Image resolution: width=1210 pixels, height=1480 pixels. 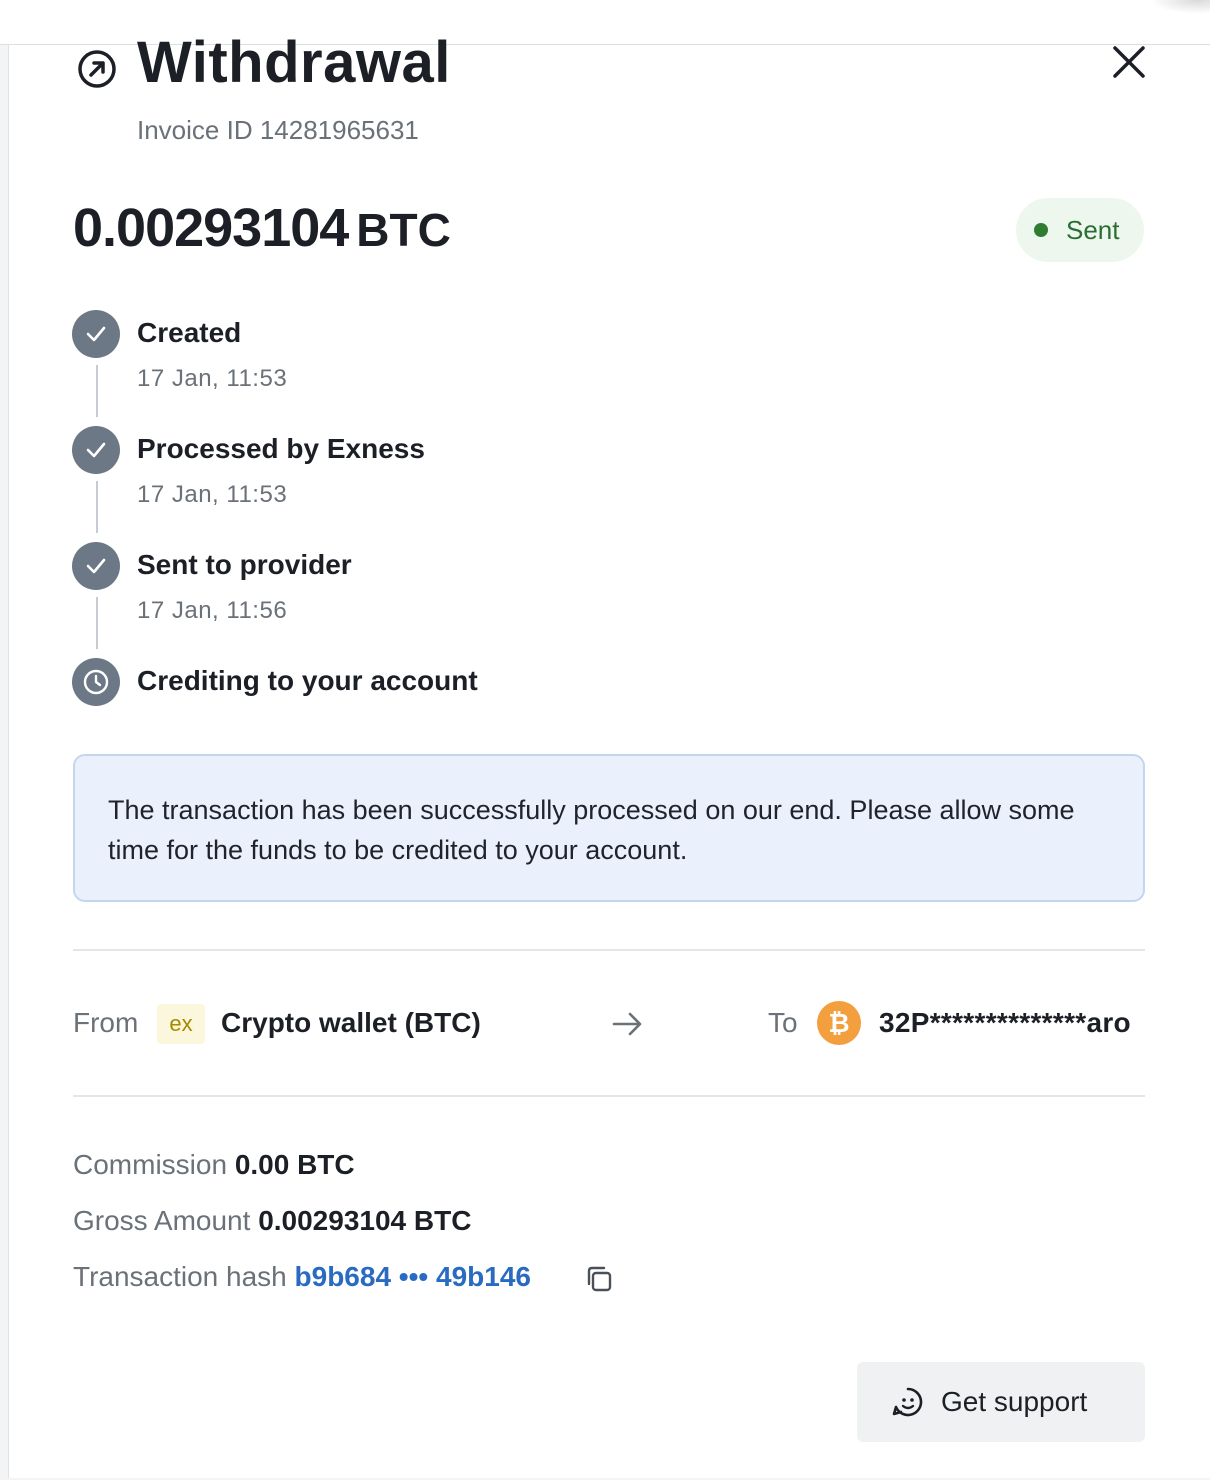 I want to click on commission-label: Commission, so click(x=150, y=1164).